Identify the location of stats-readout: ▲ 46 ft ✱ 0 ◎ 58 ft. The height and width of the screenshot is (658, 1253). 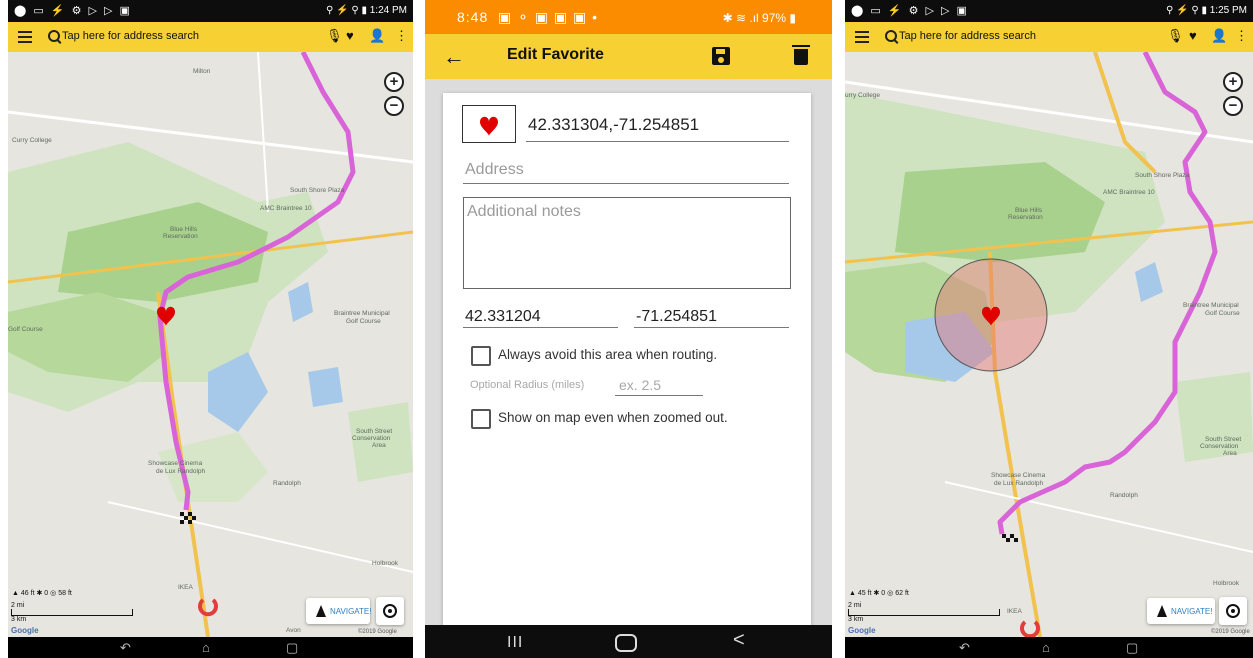
(42, 593).